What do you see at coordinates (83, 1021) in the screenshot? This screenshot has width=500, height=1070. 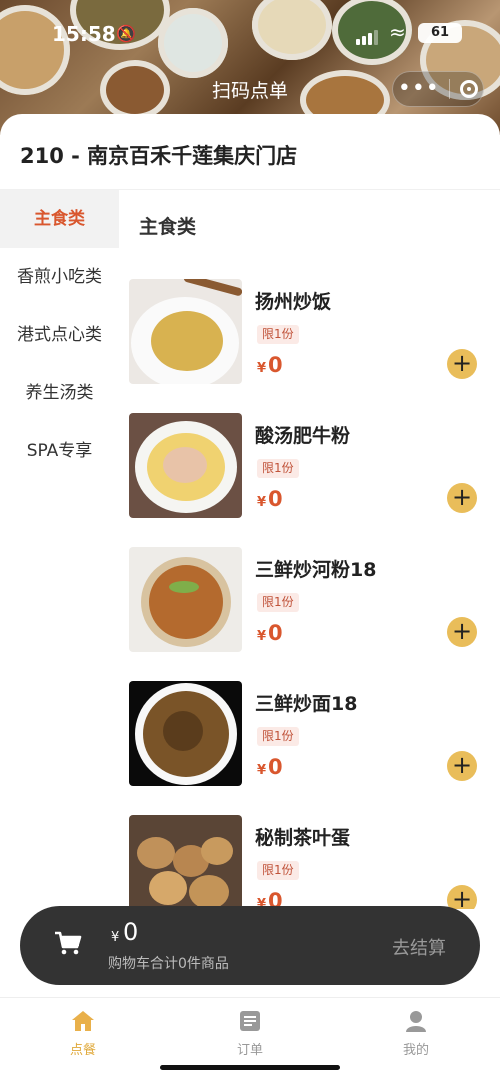 I see `home-icon` at bounding box center [83, 1021].